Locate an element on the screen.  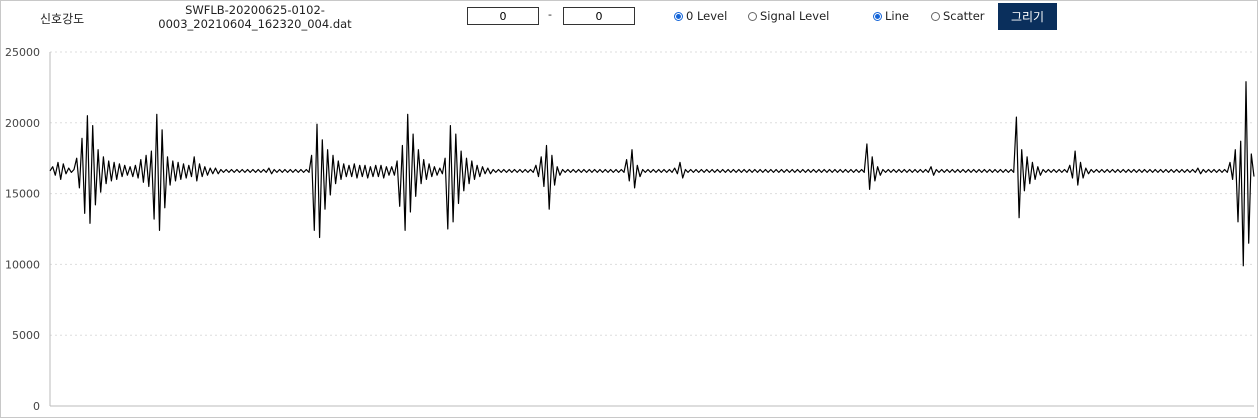
plot-scatter-label: Scatter is located at coordinates (964, 16).